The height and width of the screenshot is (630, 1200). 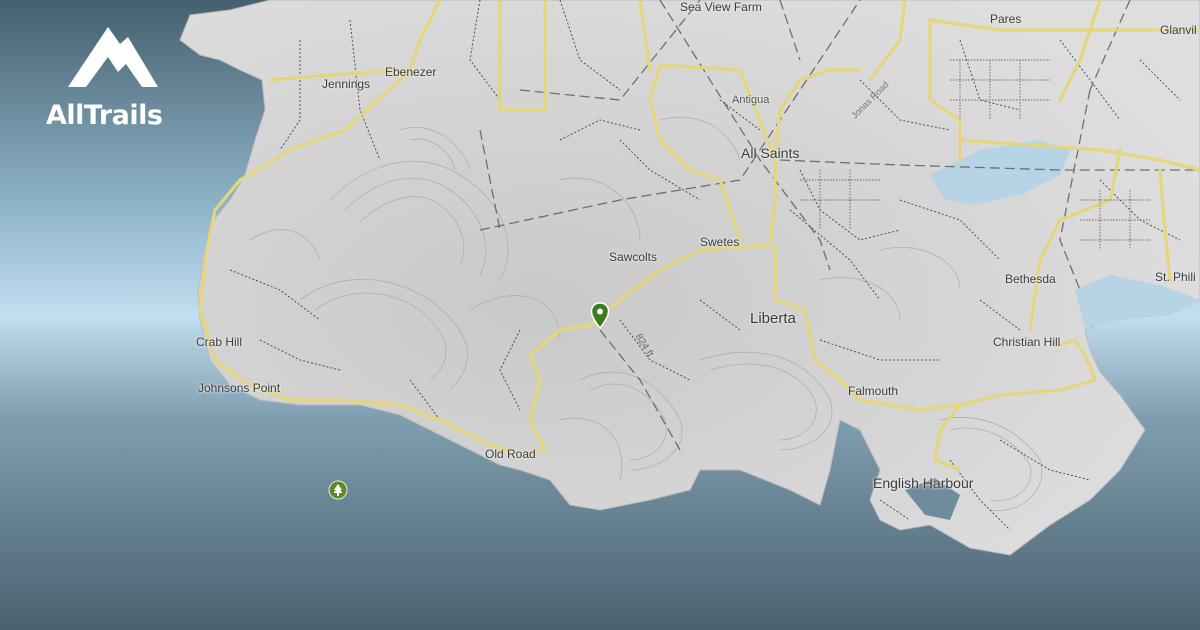 I want to click on place-pares: Pares, so click(x=1006, y=19).